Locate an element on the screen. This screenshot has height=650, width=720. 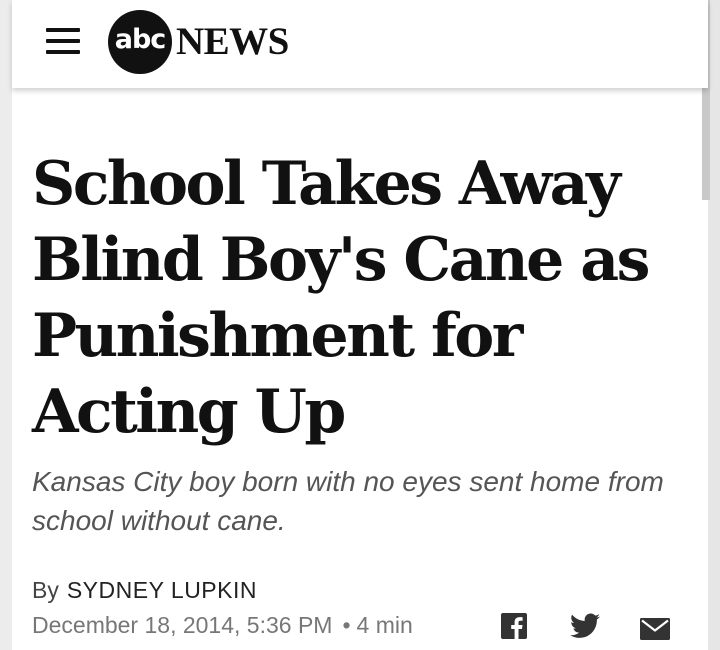
menu-icon is located at coordinates (63, 41).